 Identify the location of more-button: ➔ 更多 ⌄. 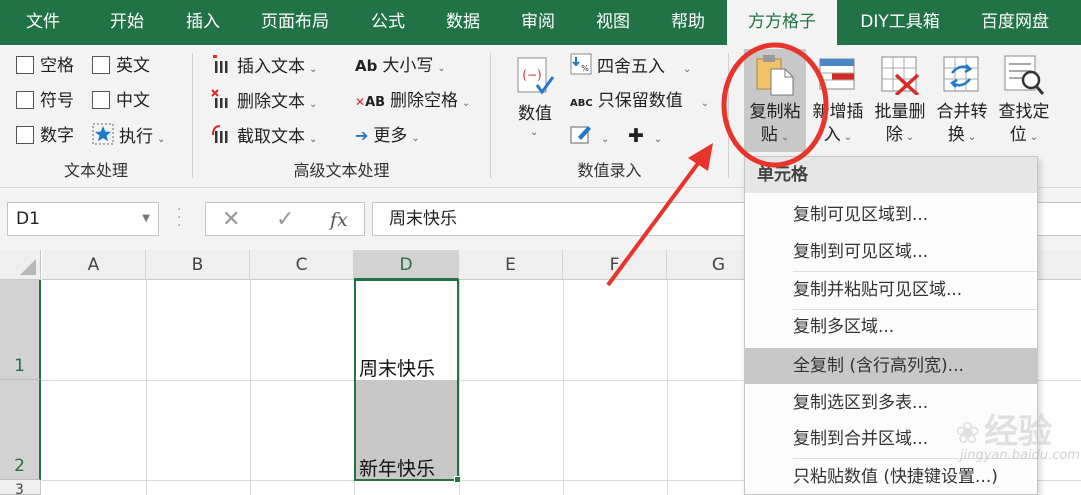
(387, 136).